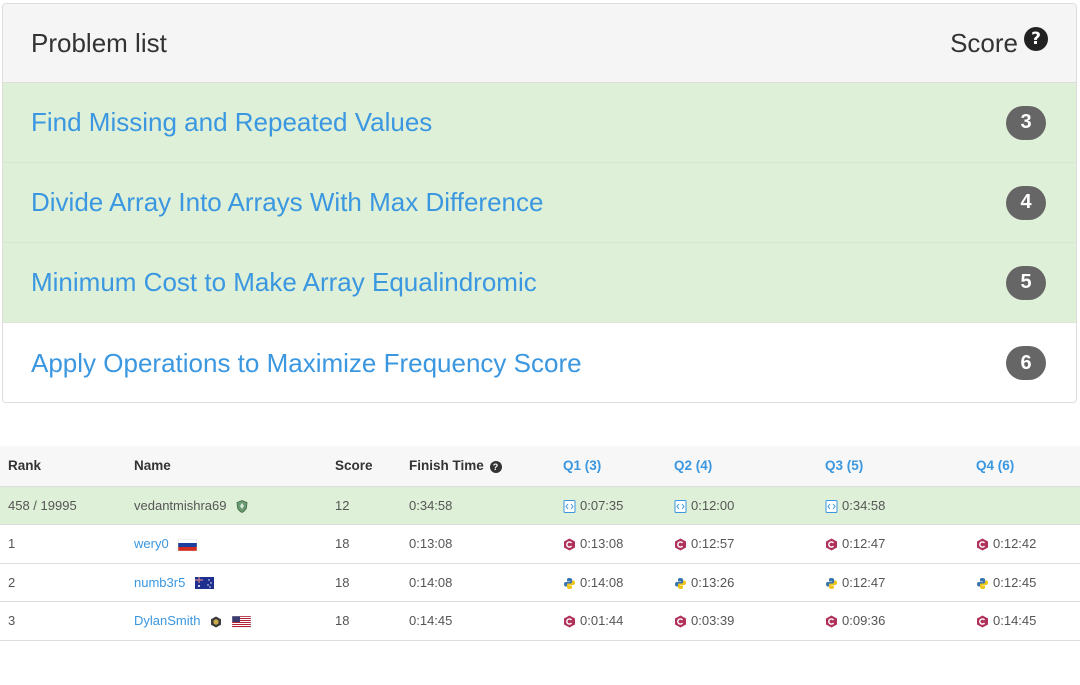 This screenshot has height=685, width=1080. I want to click on q1-time: 0:14:08, so click(602, 582).